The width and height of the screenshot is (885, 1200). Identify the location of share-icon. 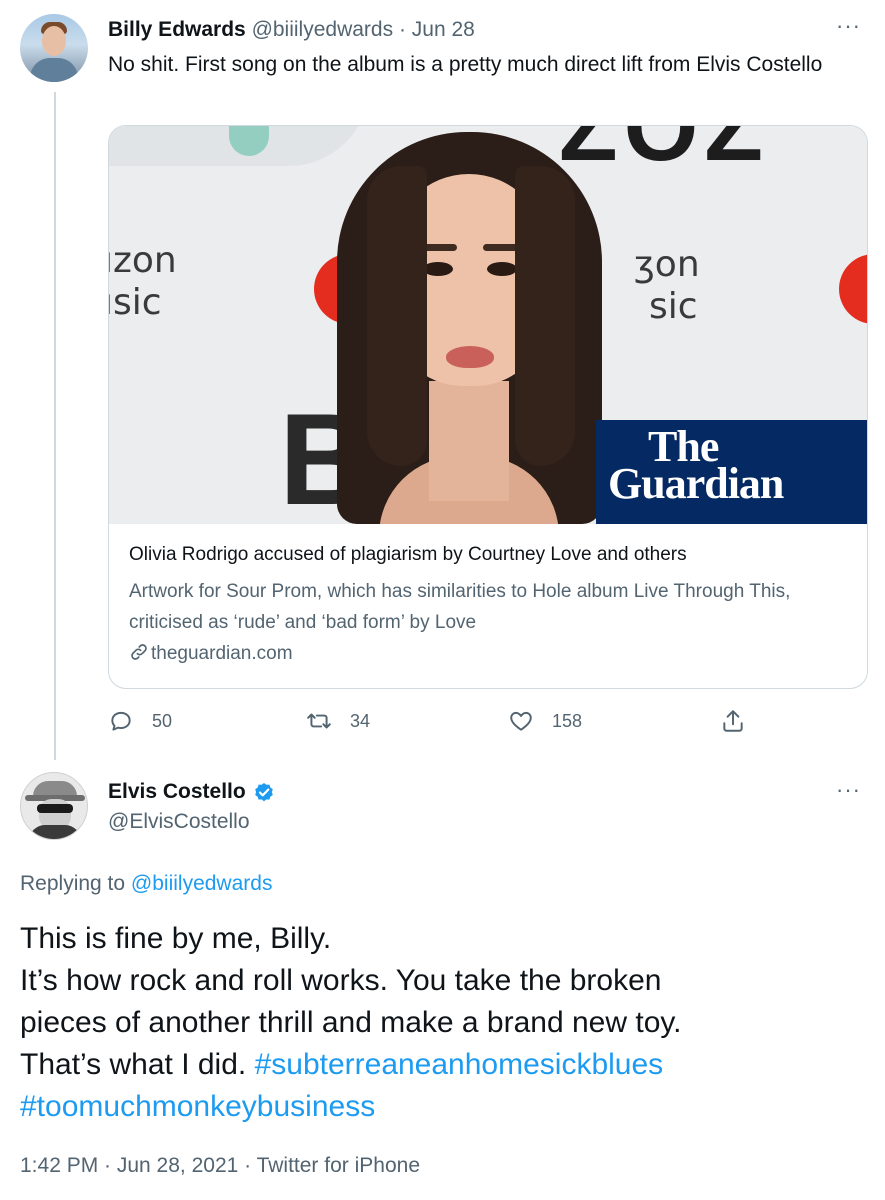
(733, 721).